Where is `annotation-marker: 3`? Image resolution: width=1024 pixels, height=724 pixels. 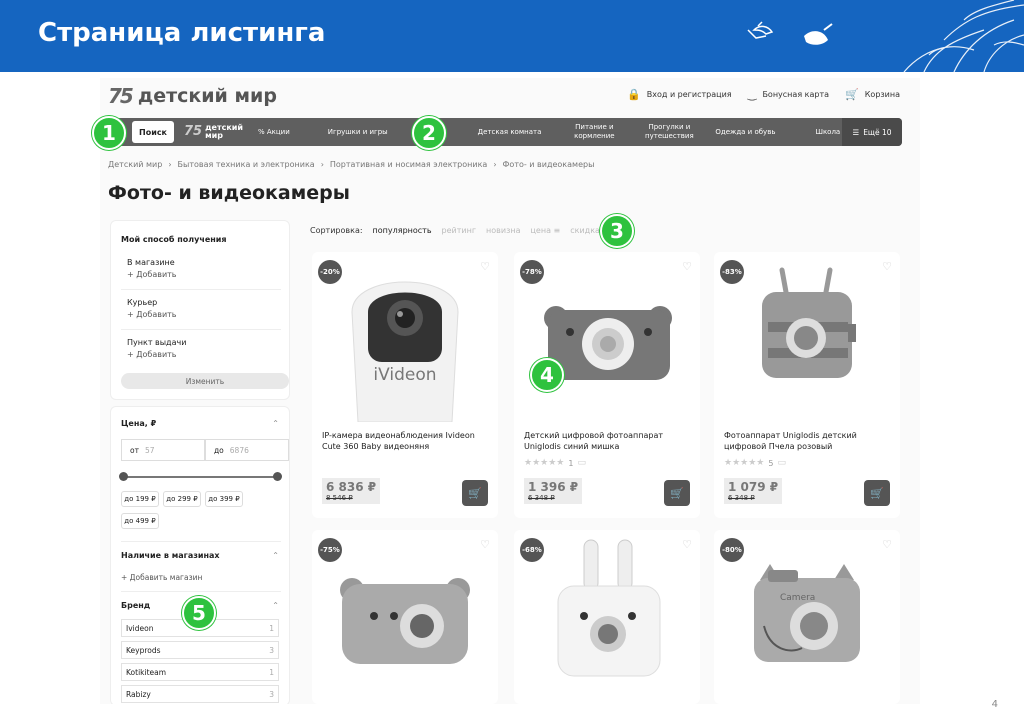
annotation-marker: 3 is located at coordinates (617, 231).